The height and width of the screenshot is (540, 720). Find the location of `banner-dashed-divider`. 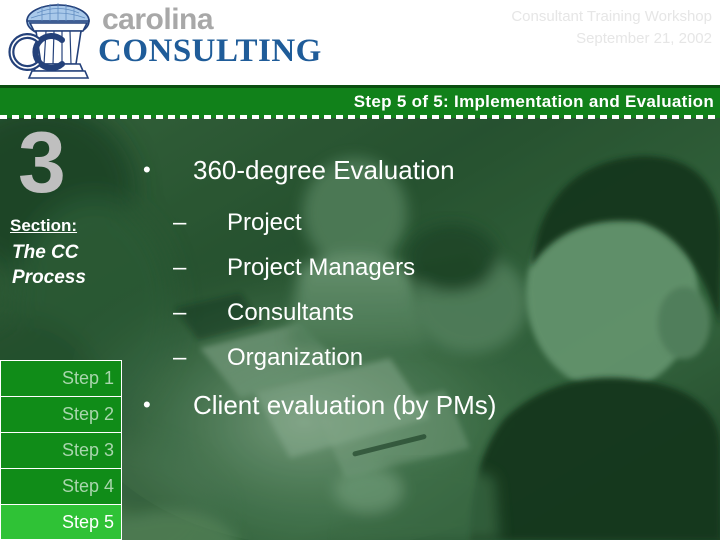

banner-dashed-divider is located at coordinates (360, 117).